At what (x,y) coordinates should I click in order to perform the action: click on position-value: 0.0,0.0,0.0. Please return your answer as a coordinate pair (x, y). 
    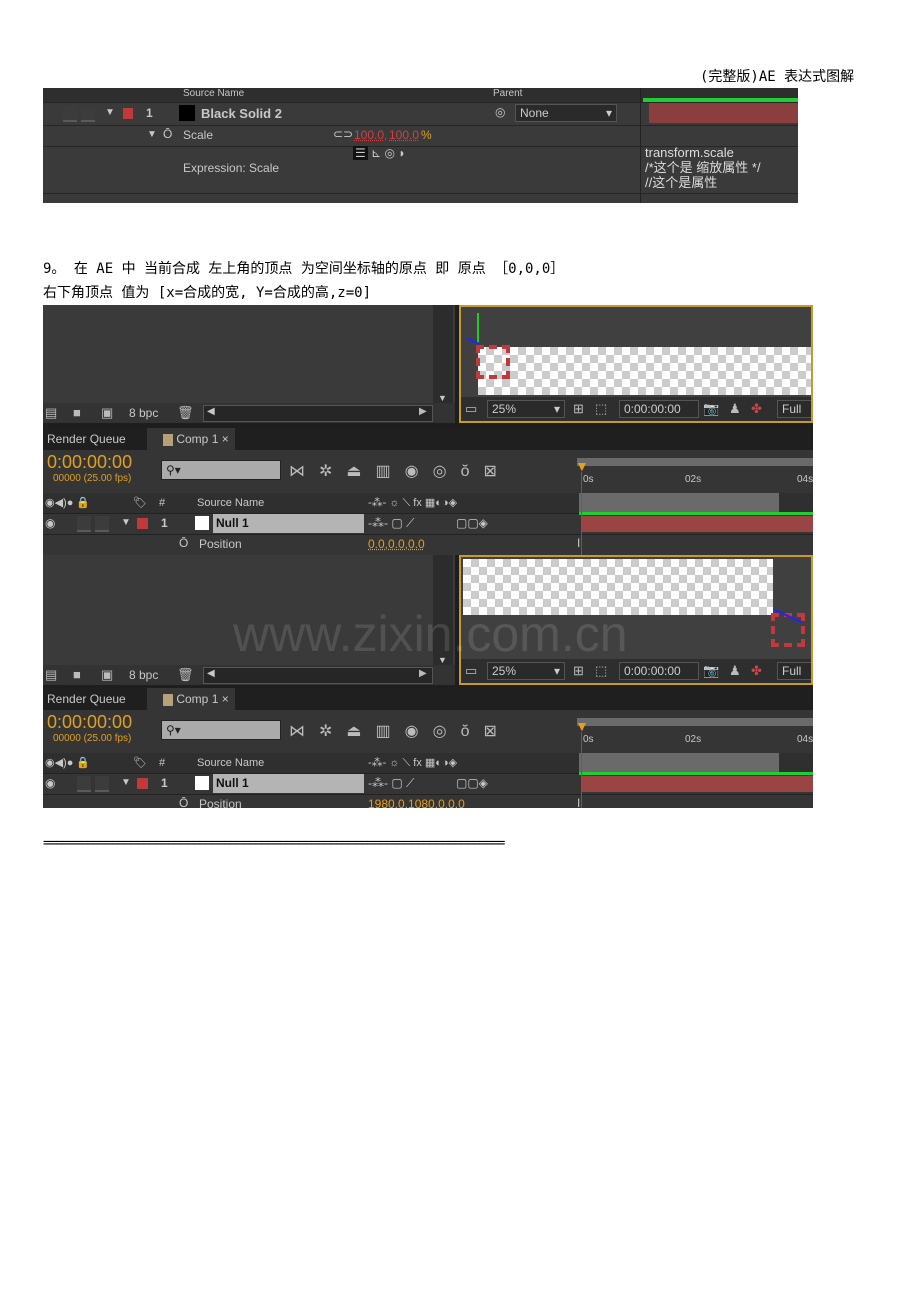
    Looking at the image, I should click on (396, 544).